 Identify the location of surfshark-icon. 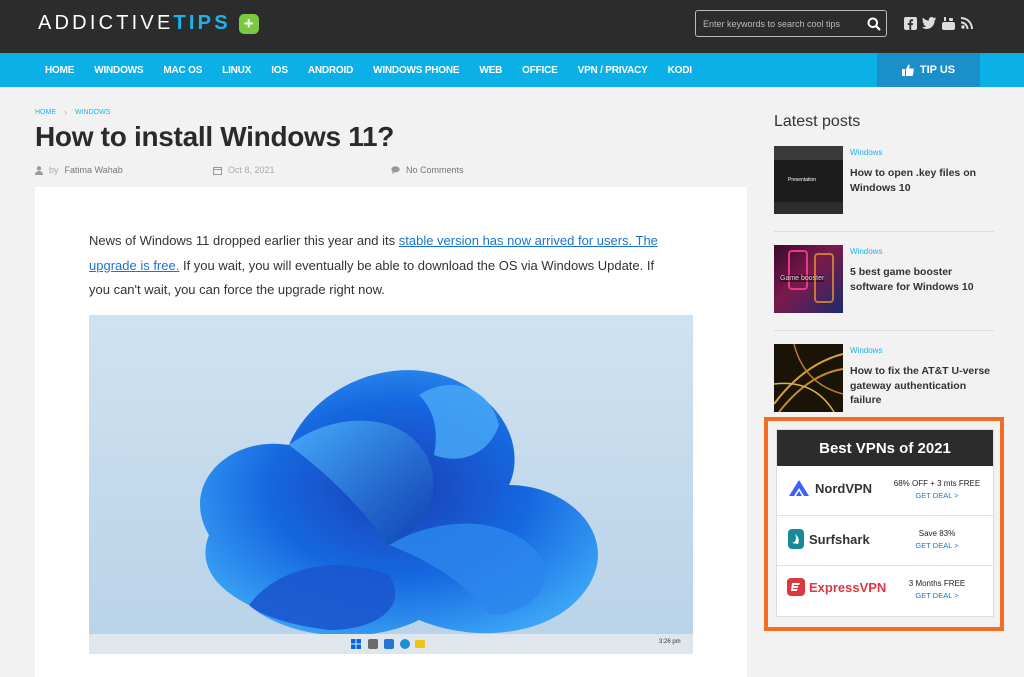
(796, 539).